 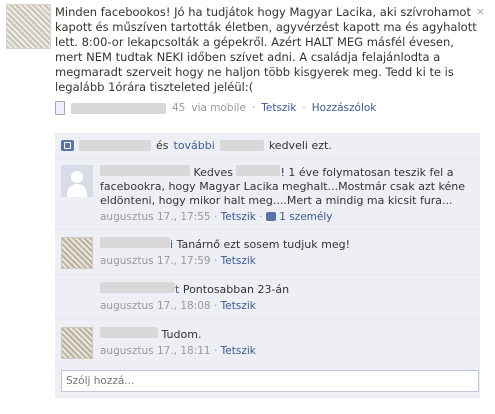 What do you see at coordinates (267, 342) in the screenshot?
I see `comment-item: Tudom. augusztus 17., 18:11 · Tetszik` at bounding box center [267, 342].